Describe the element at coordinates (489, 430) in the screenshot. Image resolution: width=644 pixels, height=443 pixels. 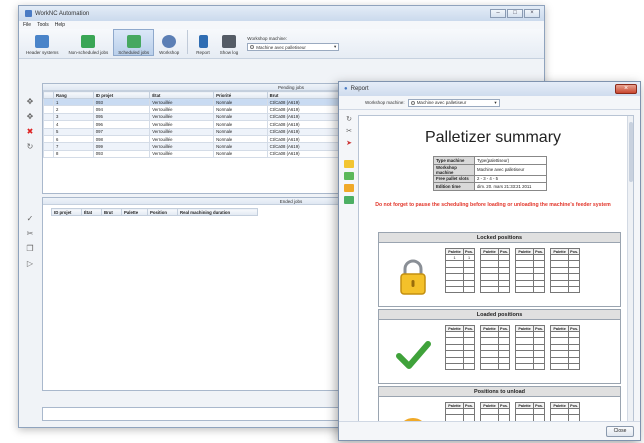
I see `report-footer: Close` at that location.